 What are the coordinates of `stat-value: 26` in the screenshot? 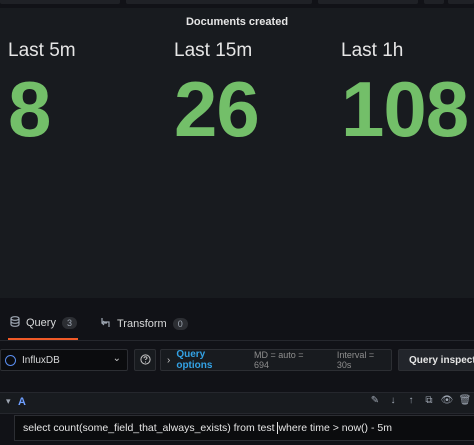 It's located at (217, 109).